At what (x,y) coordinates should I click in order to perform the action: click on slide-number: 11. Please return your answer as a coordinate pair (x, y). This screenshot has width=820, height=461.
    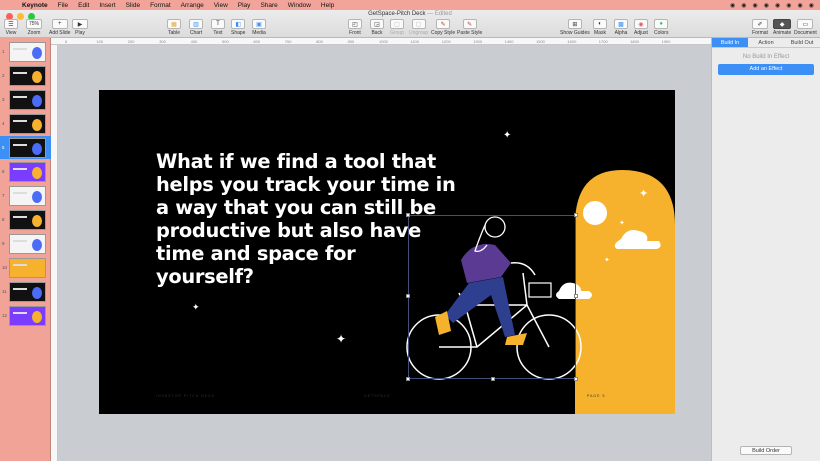
    Looking at the image, I should click on (4, 291).